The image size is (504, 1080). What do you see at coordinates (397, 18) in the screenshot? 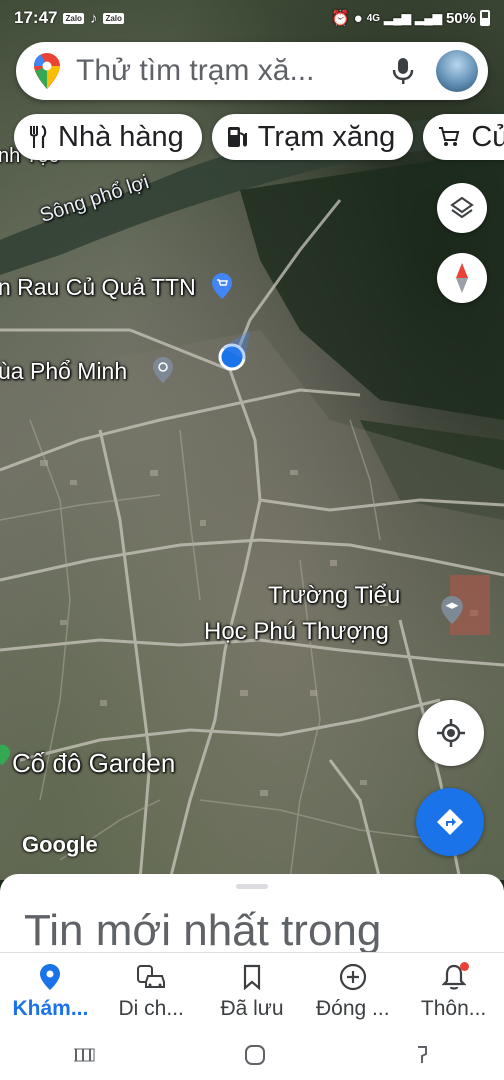
I see `signal-icon: ▂▄▆` at bounding box center [397, 18].